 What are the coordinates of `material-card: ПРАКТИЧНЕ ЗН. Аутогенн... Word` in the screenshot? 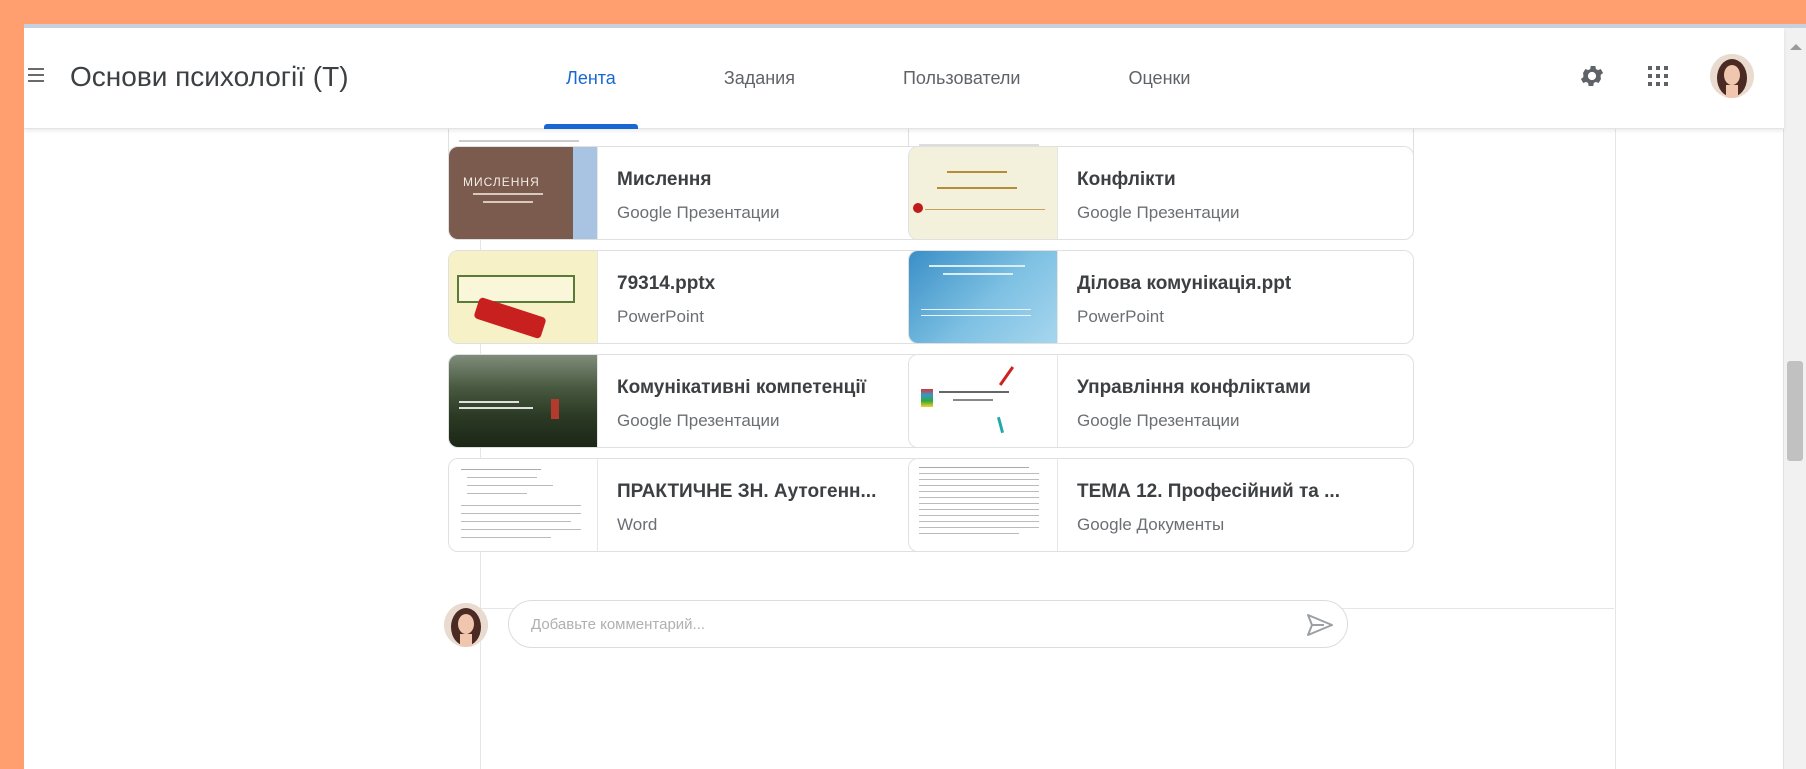 It's located at (701, 505).